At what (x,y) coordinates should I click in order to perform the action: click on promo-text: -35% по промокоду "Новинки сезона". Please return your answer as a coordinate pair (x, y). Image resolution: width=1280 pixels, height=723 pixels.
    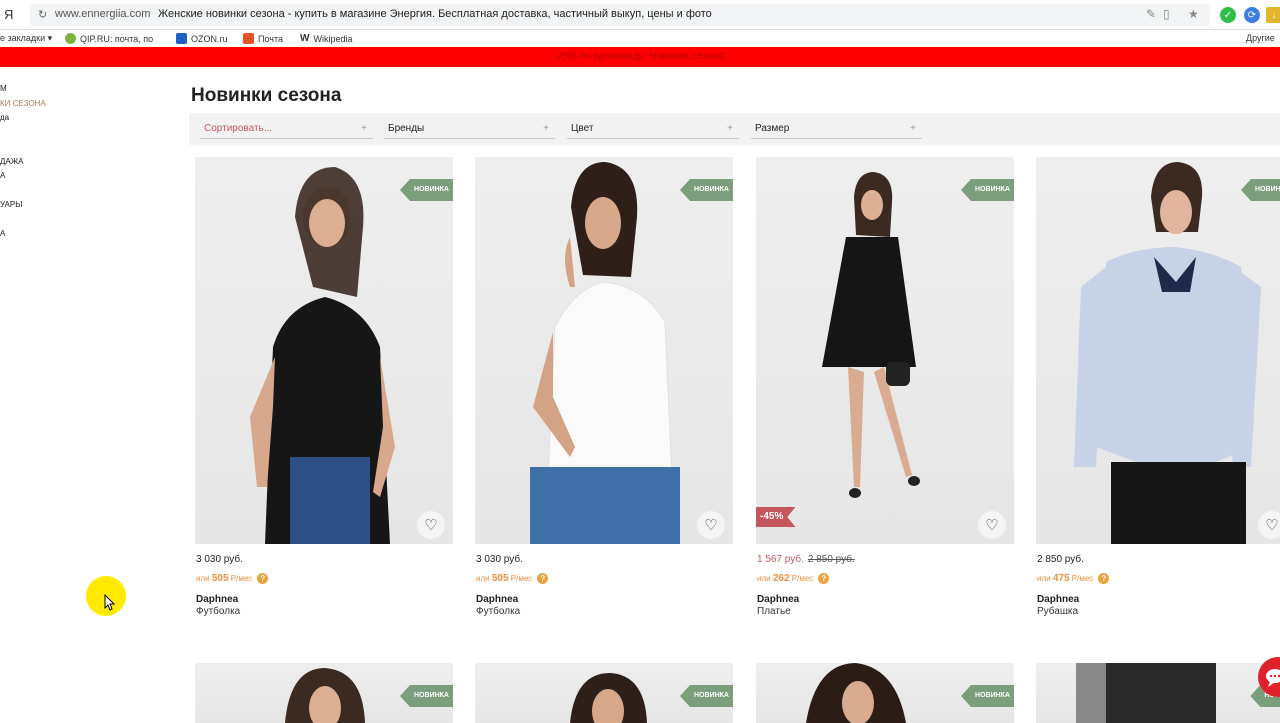
    Looking at the image, I should click on (640, 56).